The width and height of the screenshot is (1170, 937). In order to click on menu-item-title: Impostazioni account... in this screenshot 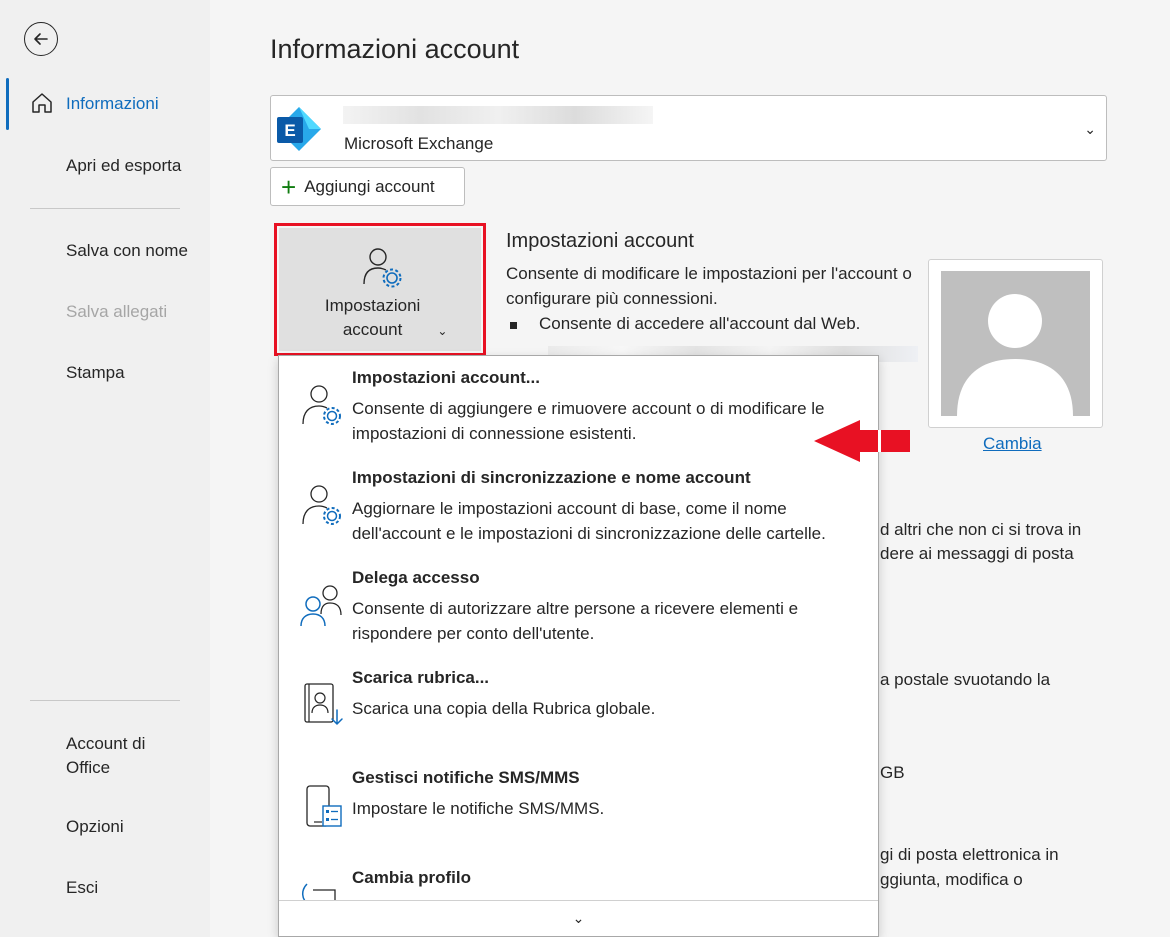, I will do `click(446, 377)`.